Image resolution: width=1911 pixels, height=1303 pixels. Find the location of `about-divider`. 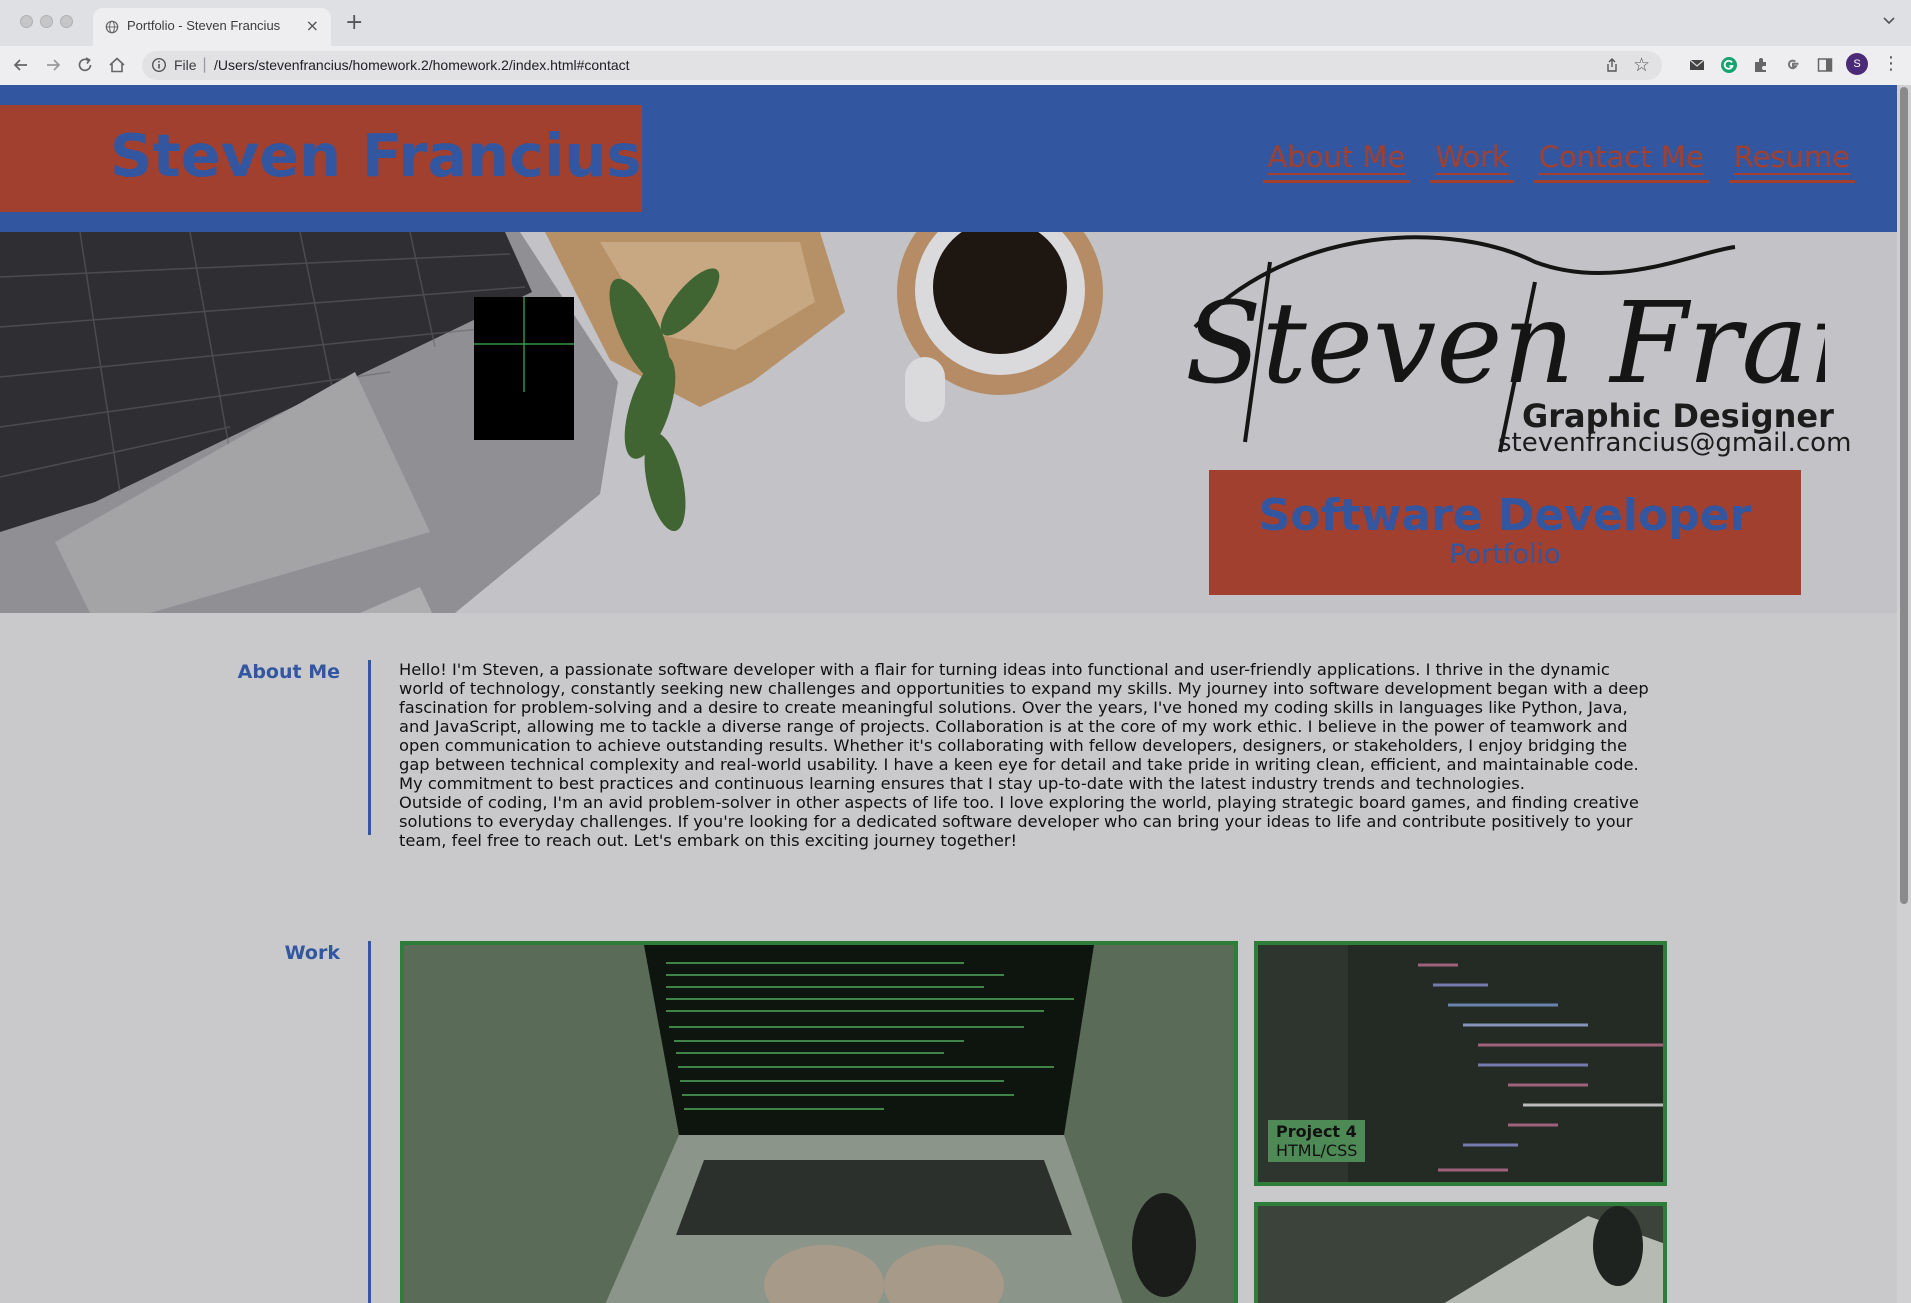

about-divider is located at coordinates (369, 747).